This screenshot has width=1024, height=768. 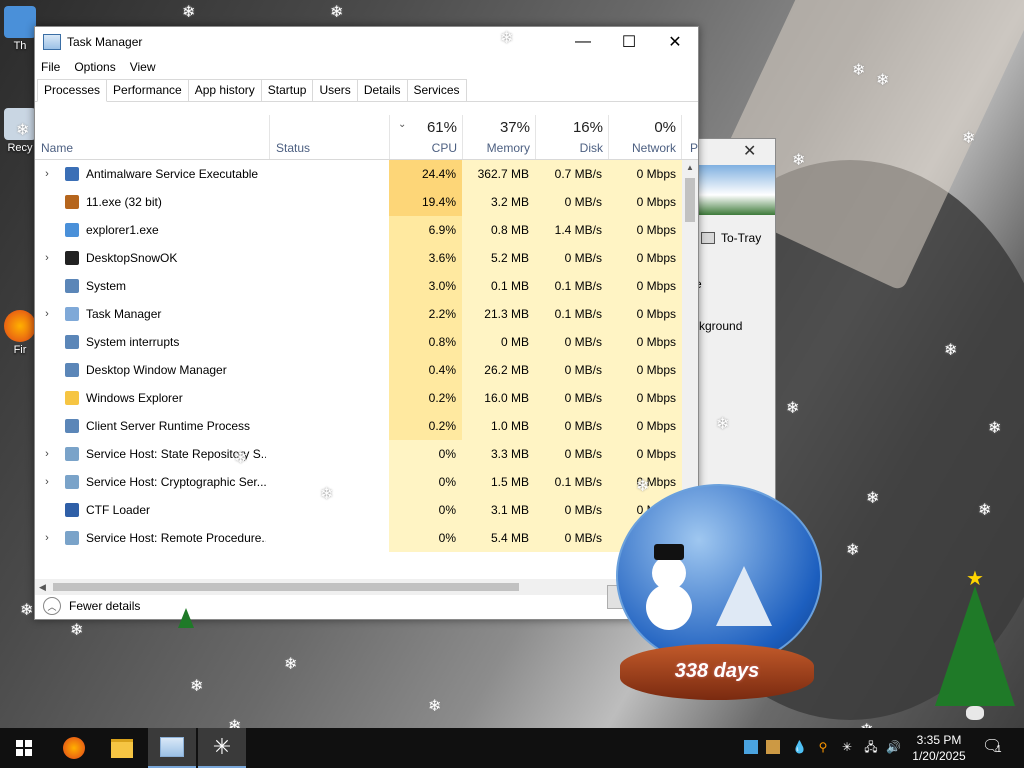 What do you see at coordinates (287, 90) in the screenshot?
I see `tab-startup: Startup` at bounding box center [287, 90].